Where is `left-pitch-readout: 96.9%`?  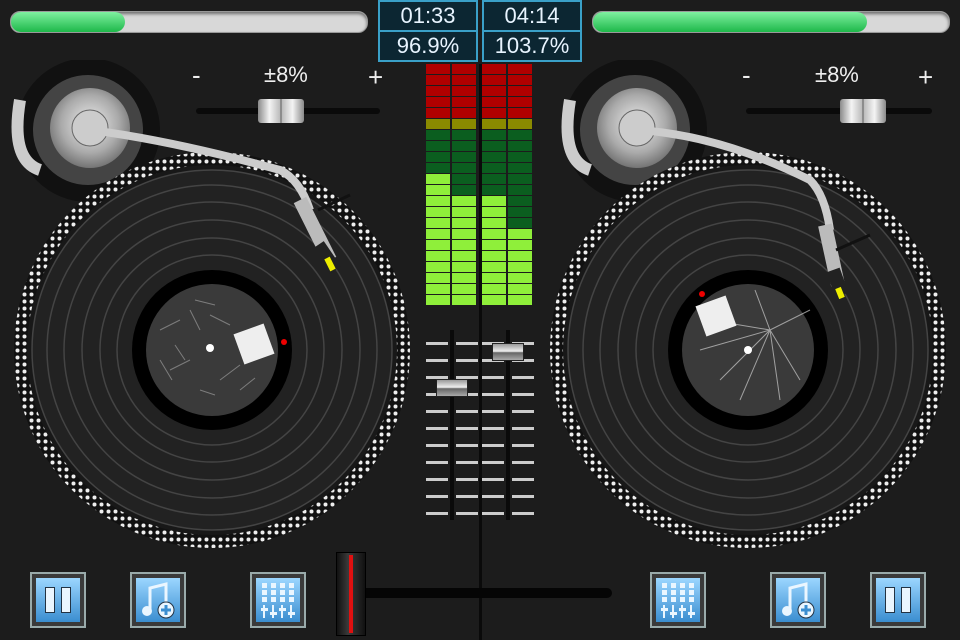
left-pitch-readout: 96.9% is located at coordinates (428, 46).